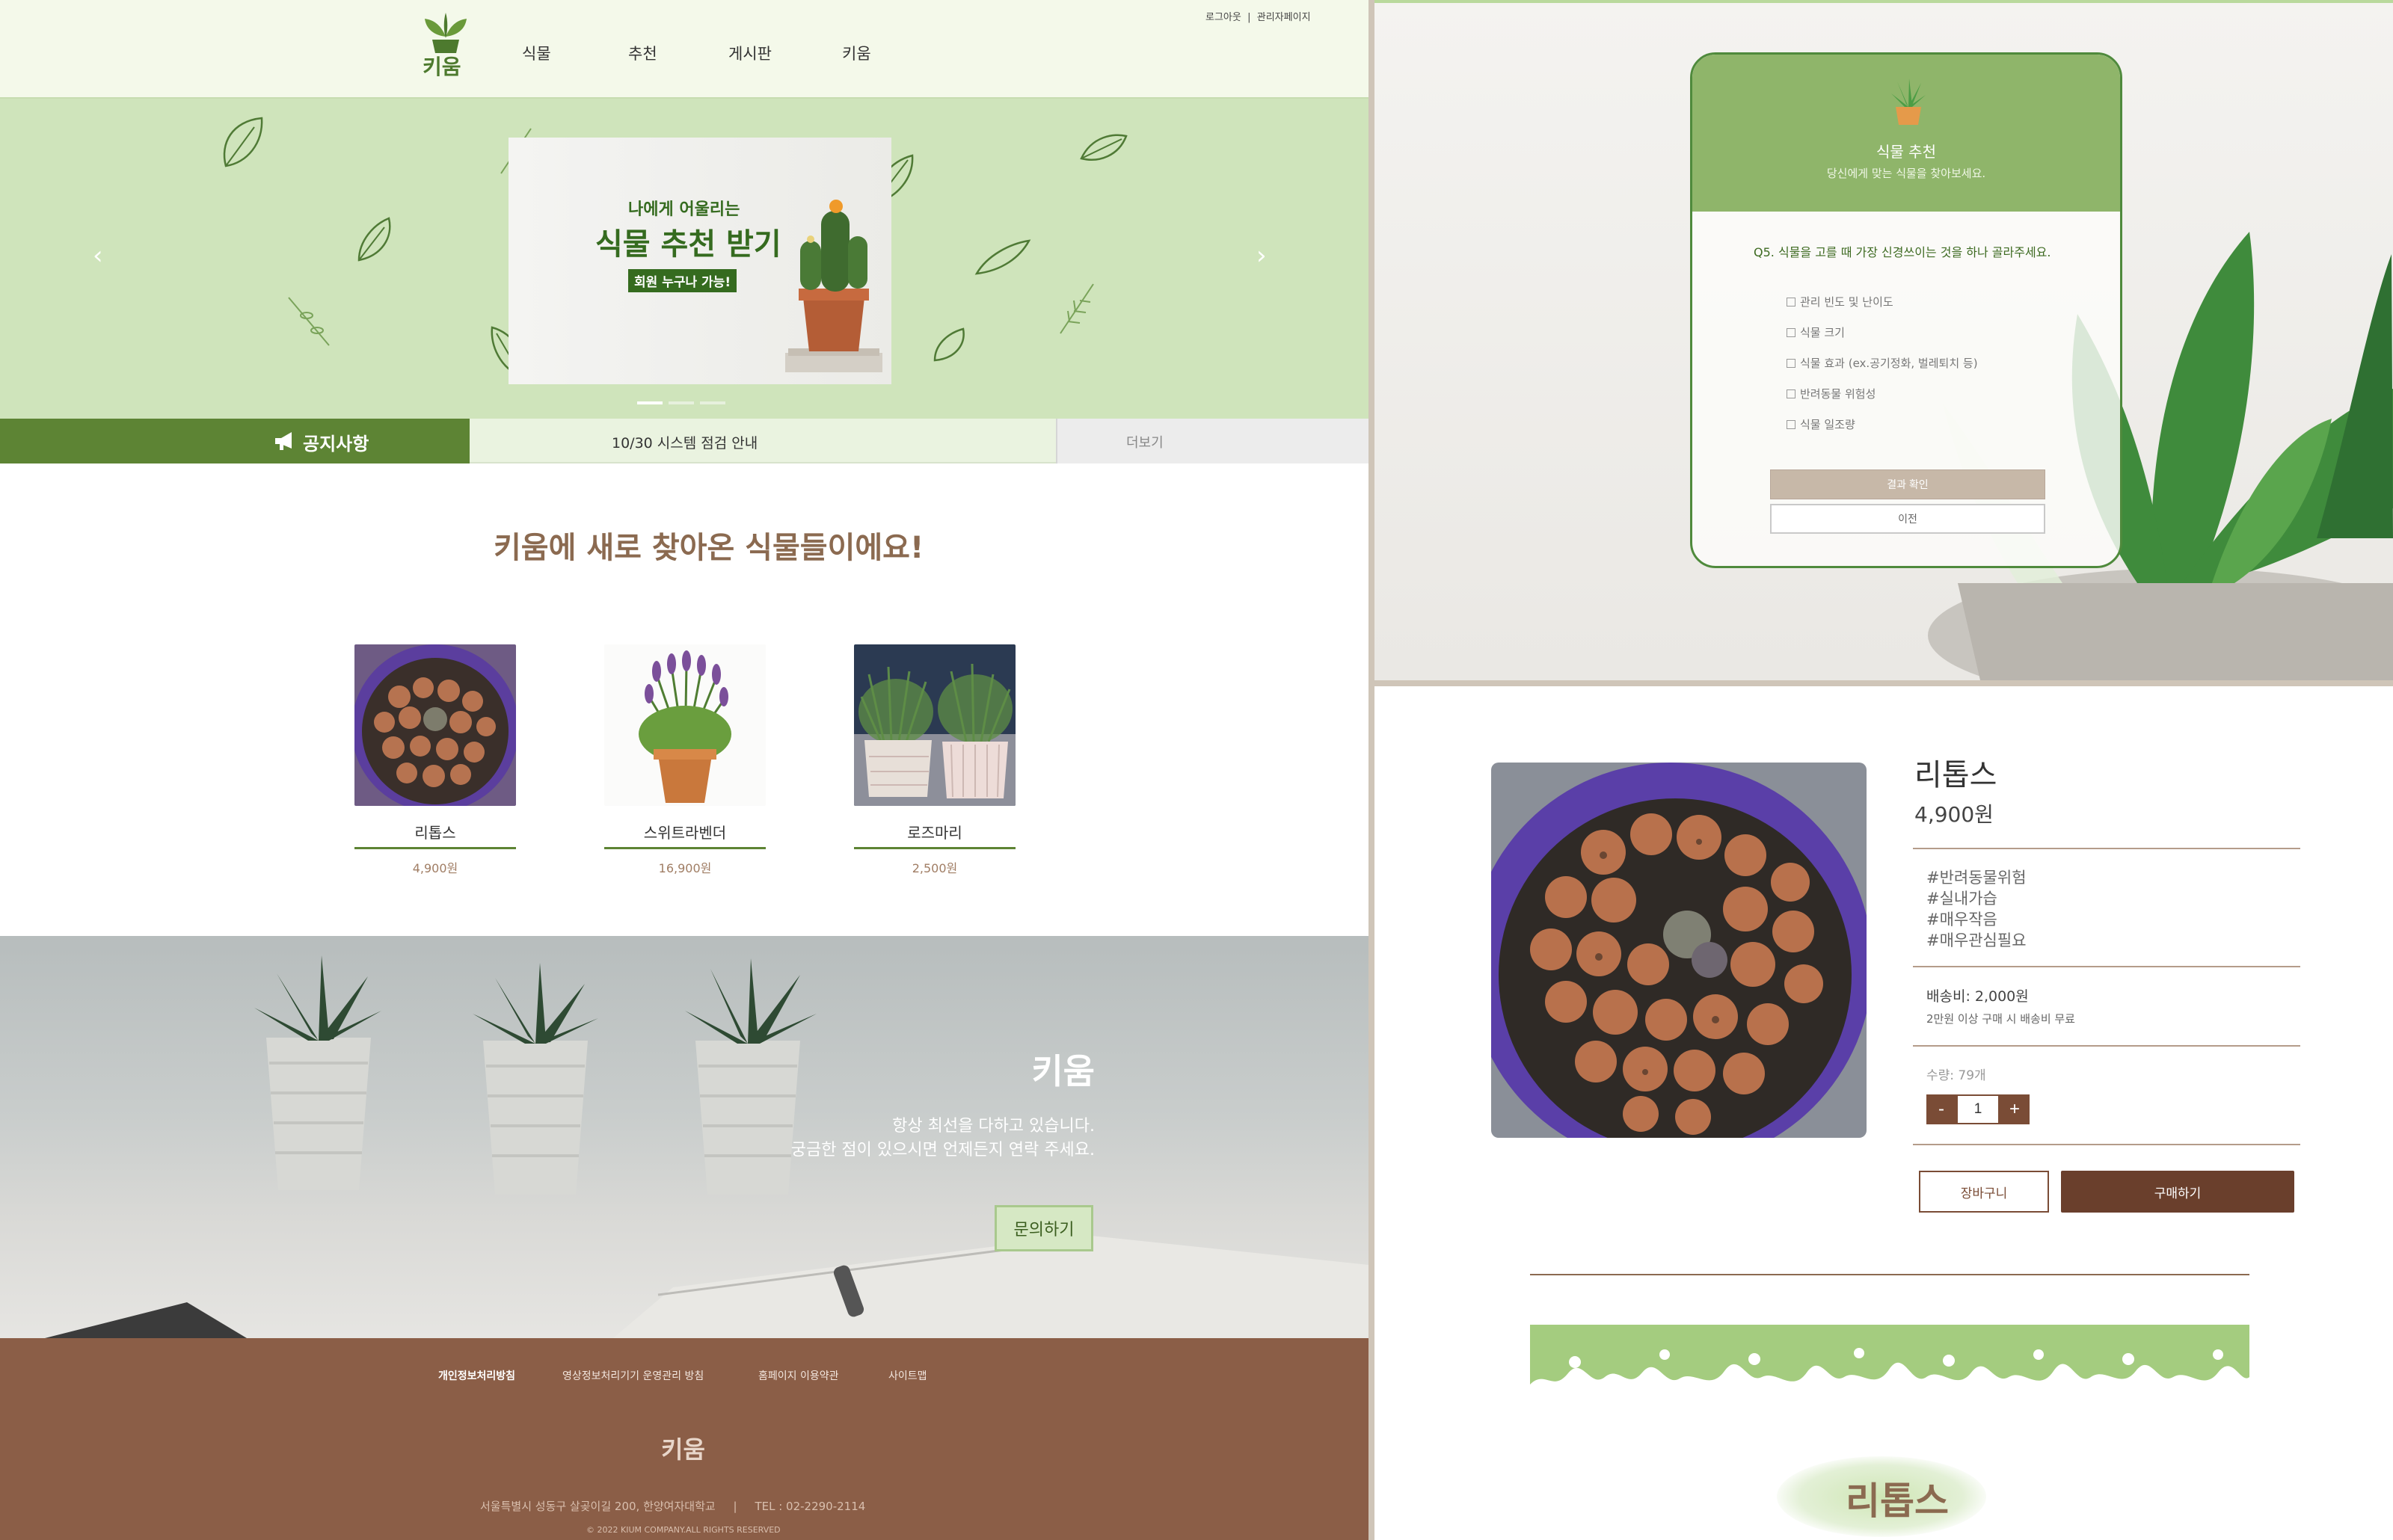  What do you see at coordinates (235, 441) in the screenshot?
I see `notice-label: 공지사항` at bounding box center [235, 441].